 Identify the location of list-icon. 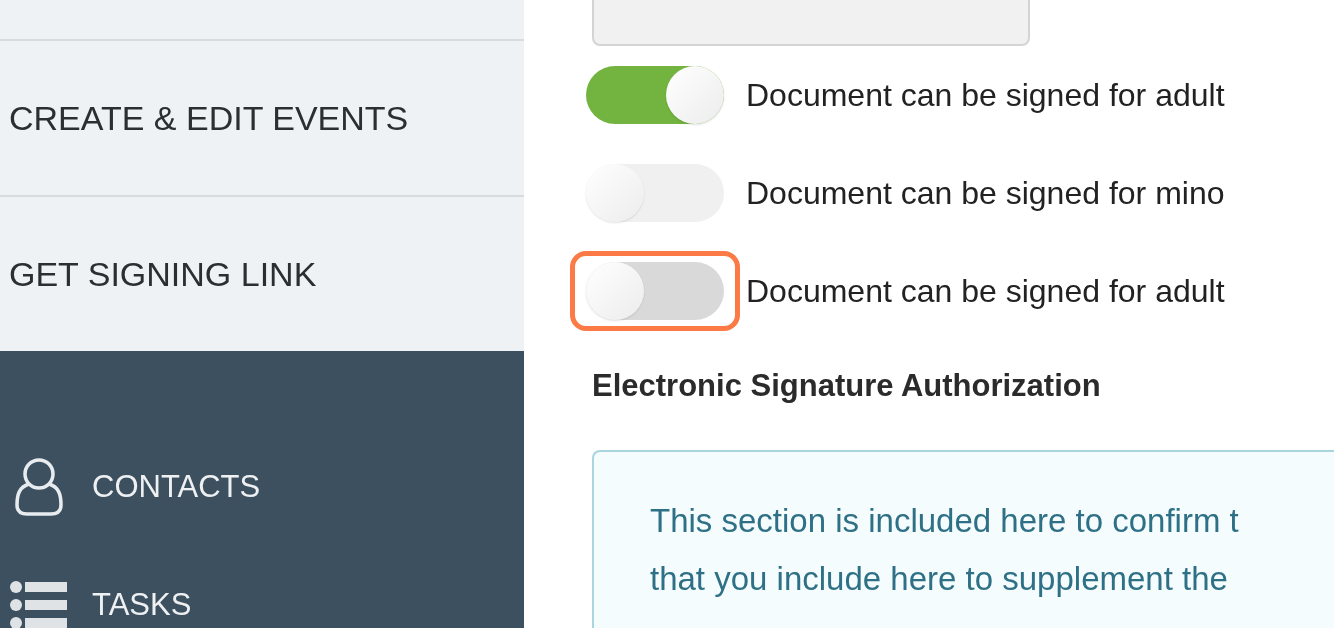
(39, 604).